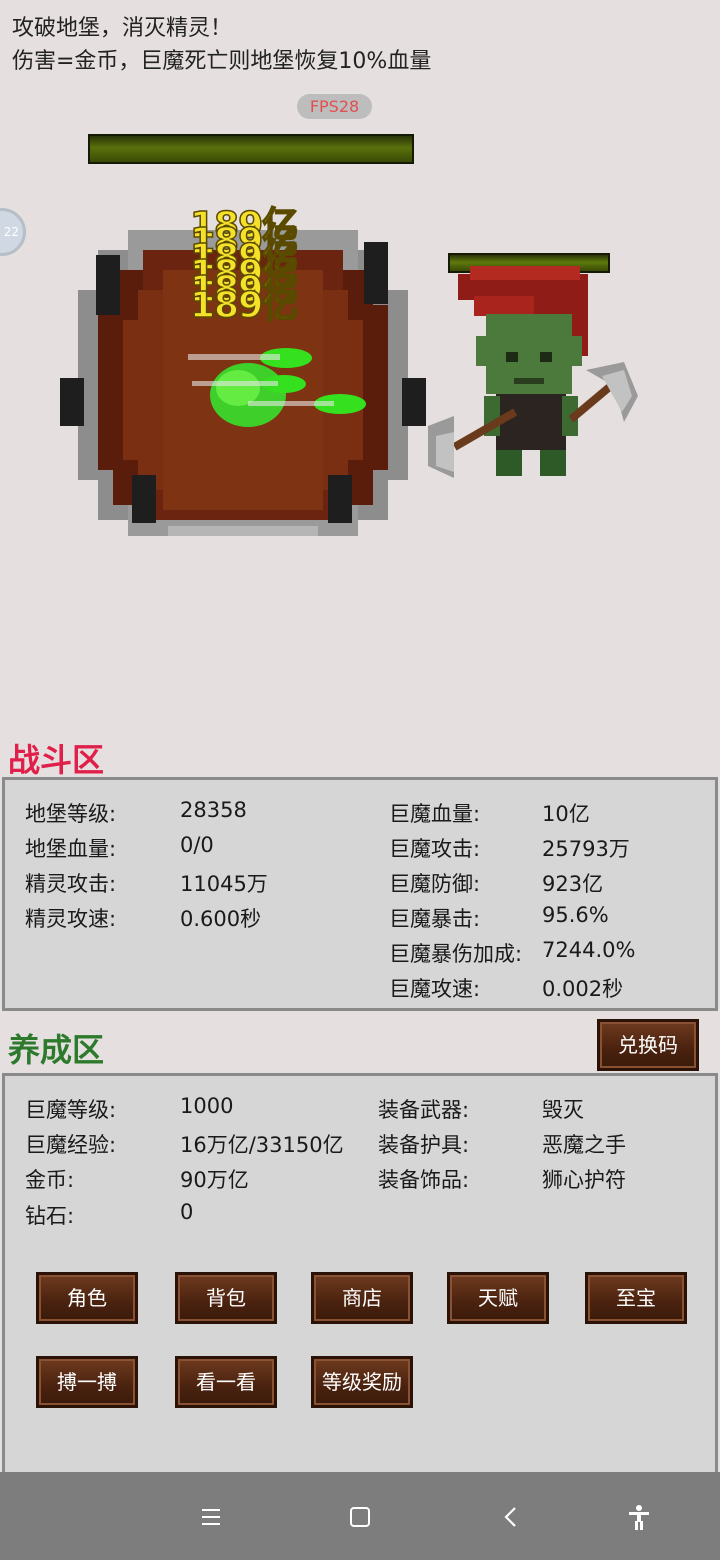 Image resolution: width=720 pixels, height=1560 pixels. I want to click on stat-label: 装备护具:, so click(424, 1145).